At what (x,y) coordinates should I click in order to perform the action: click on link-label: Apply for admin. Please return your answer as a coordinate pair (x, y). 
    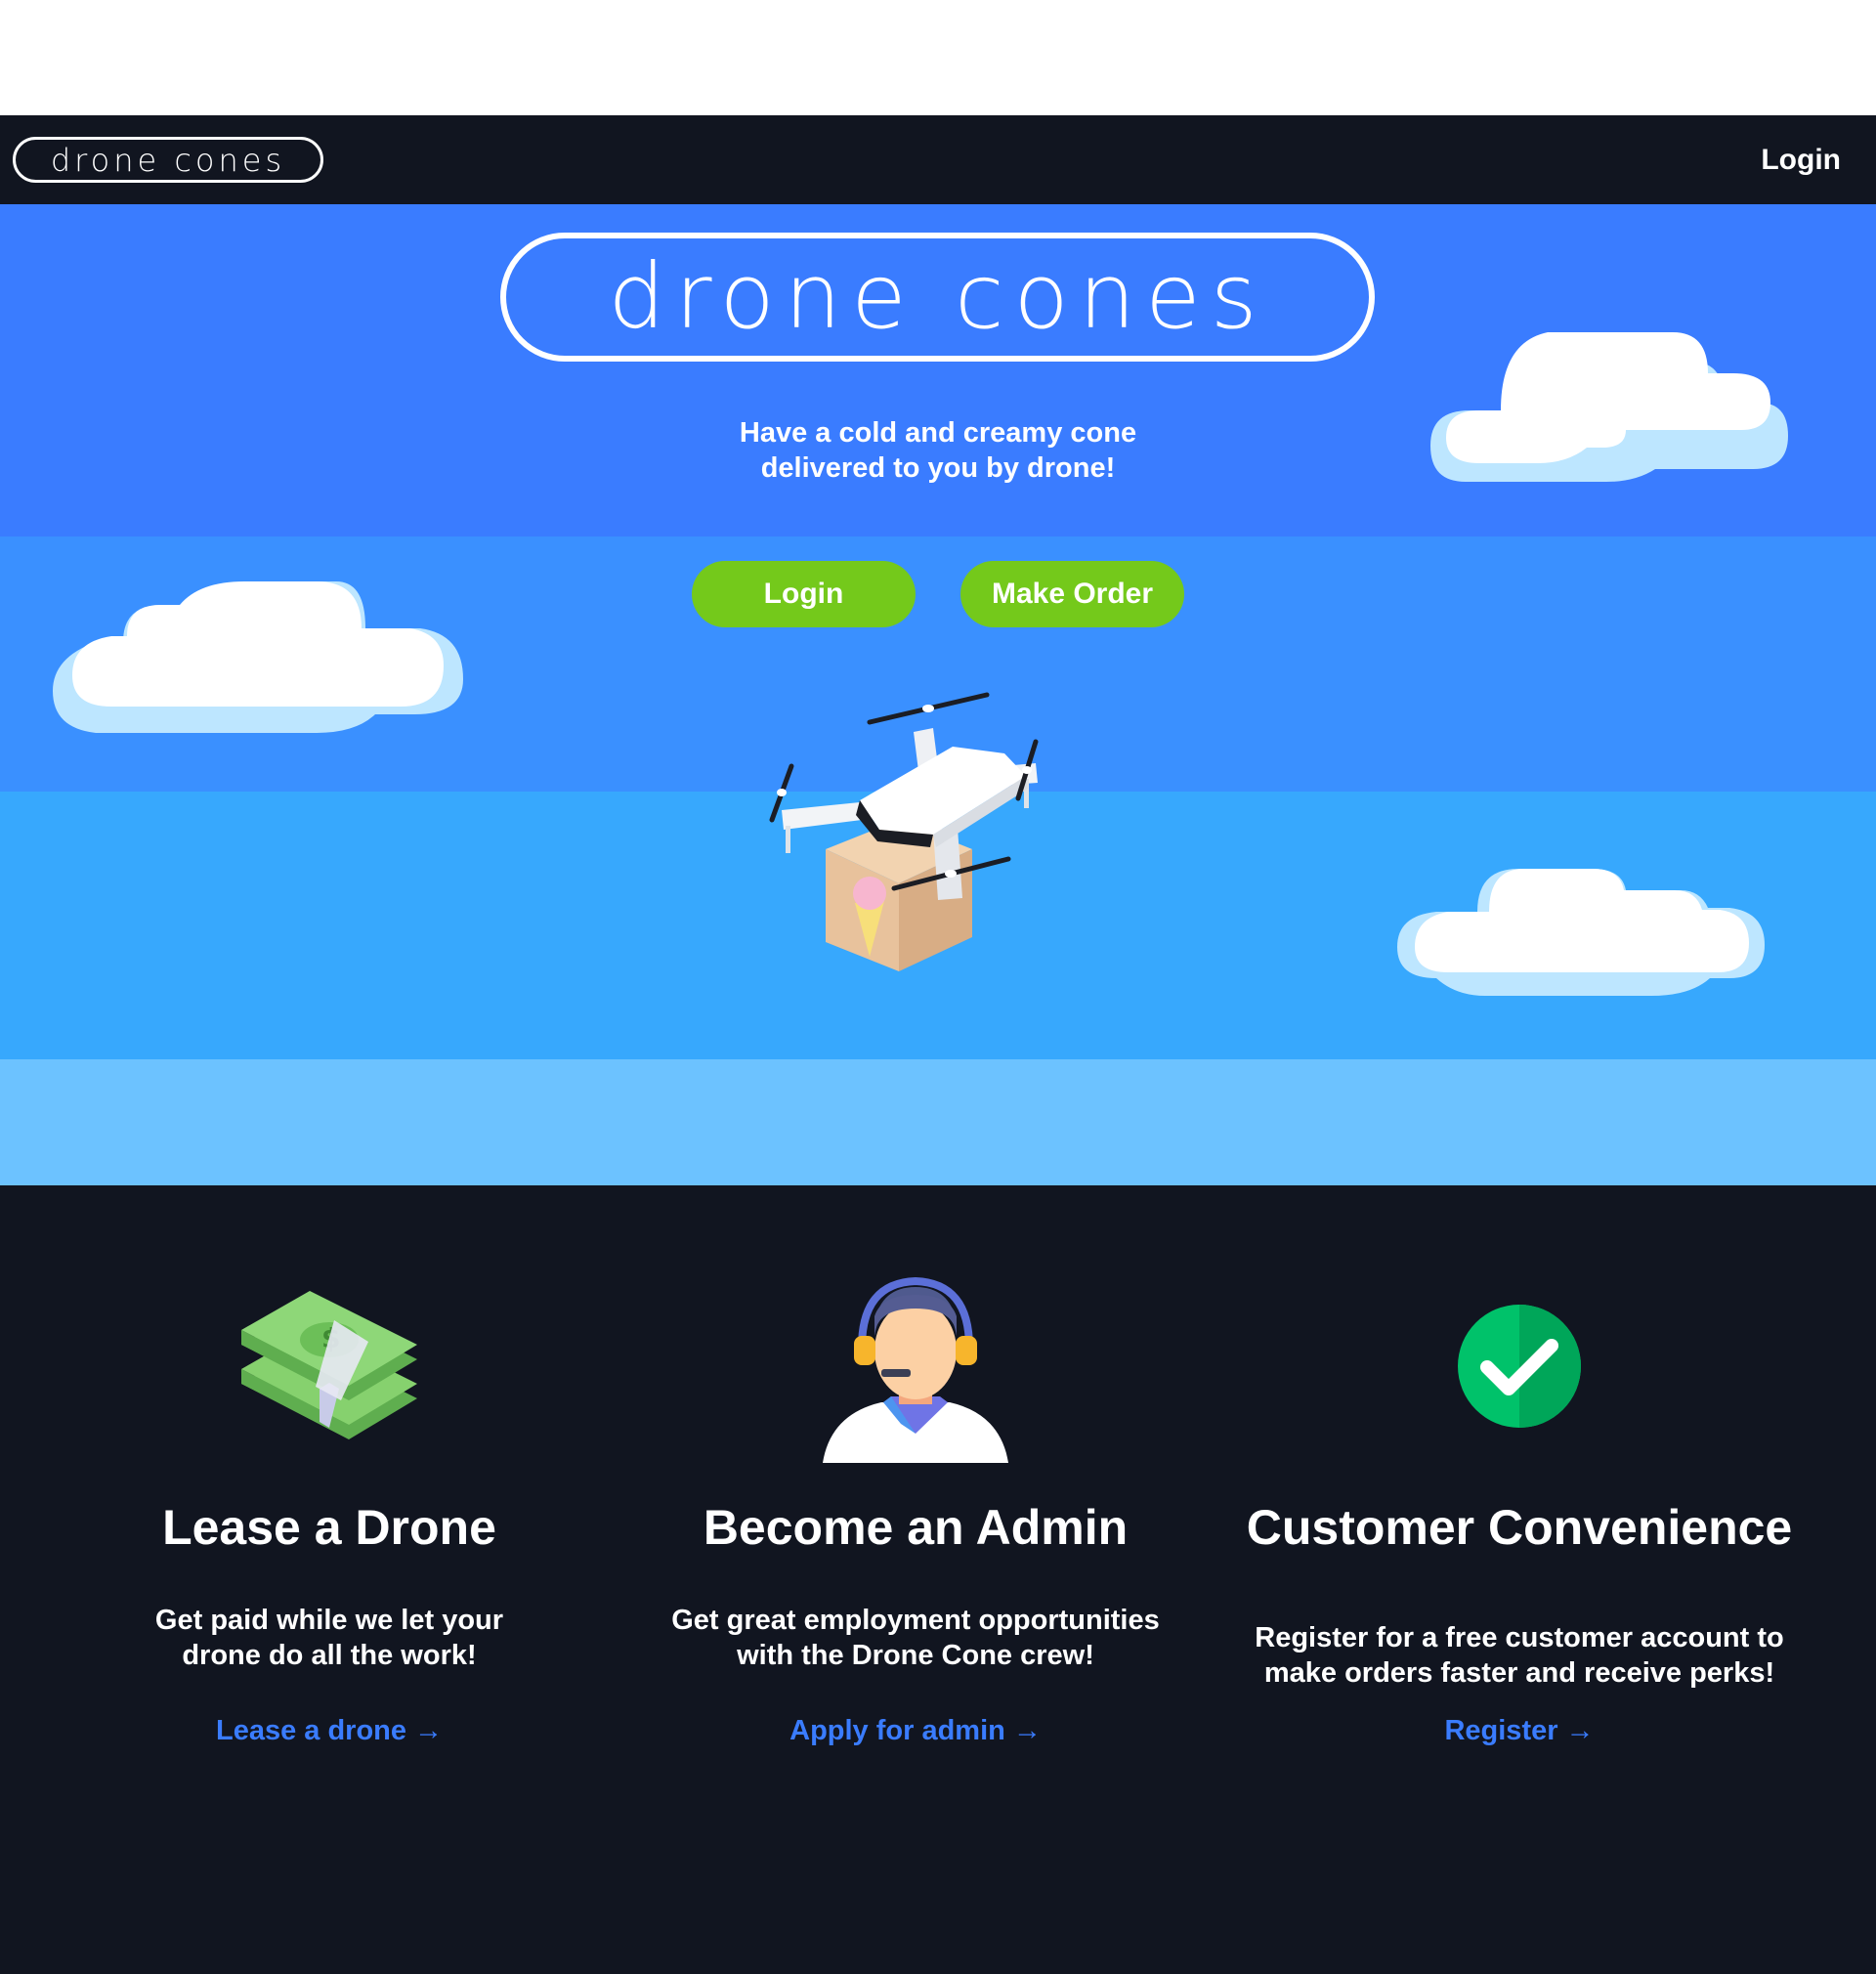
    Looking at the image, I should click on (897, 1730).